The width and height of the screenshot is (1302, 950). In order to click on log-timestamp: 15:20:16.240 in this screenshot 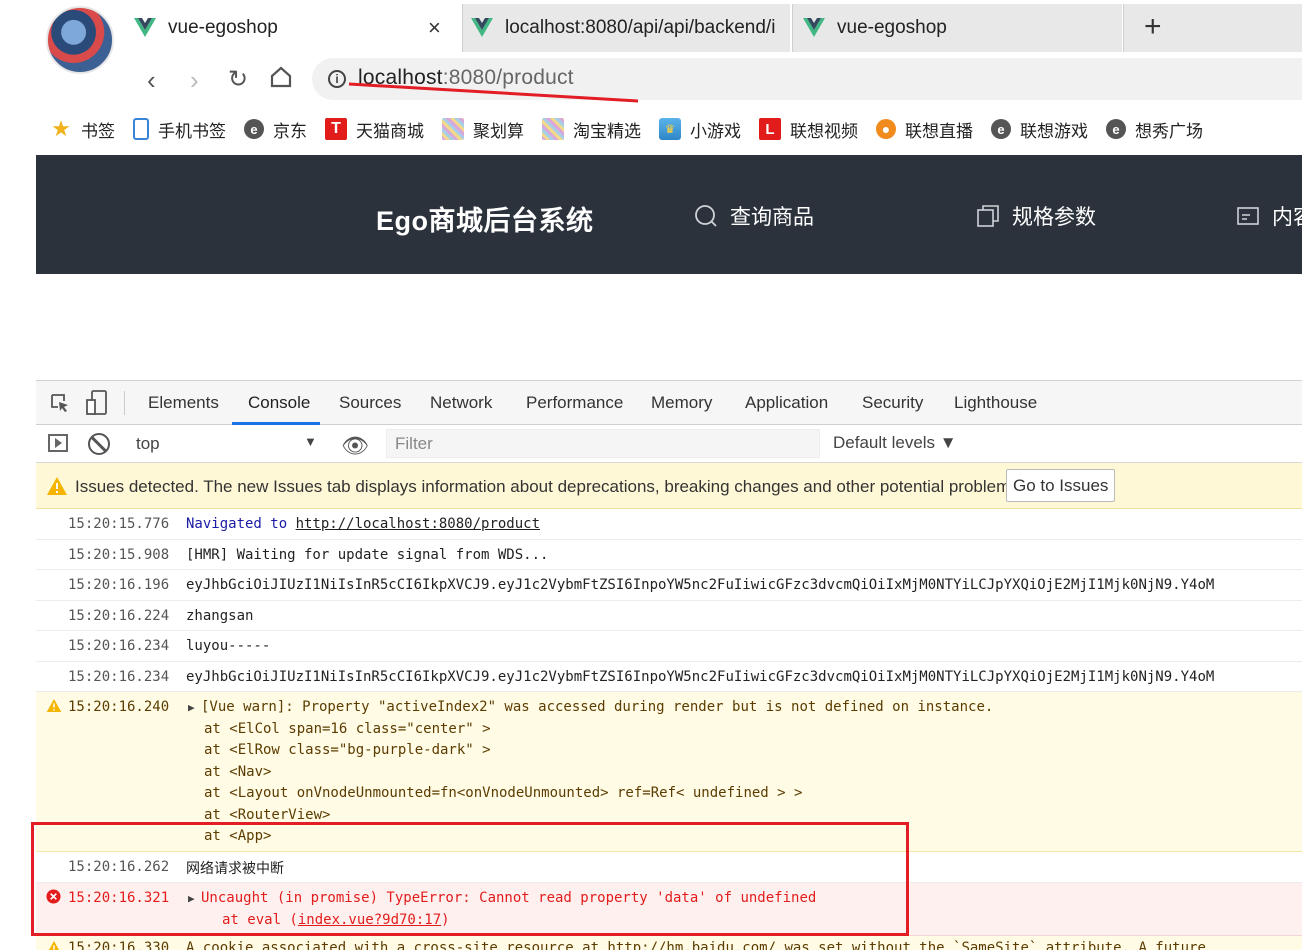, I will do `click(119, 707)`.